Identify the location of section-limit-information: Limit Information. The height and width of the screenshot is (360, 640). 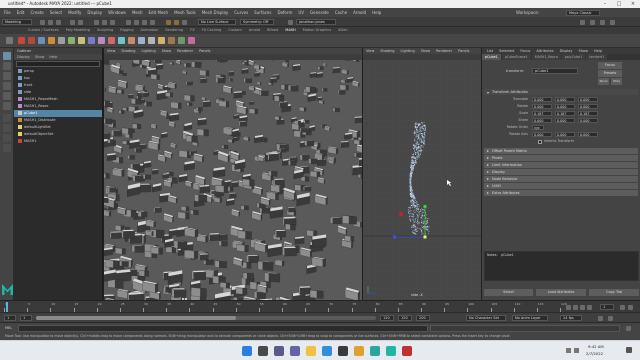
(561, 165).